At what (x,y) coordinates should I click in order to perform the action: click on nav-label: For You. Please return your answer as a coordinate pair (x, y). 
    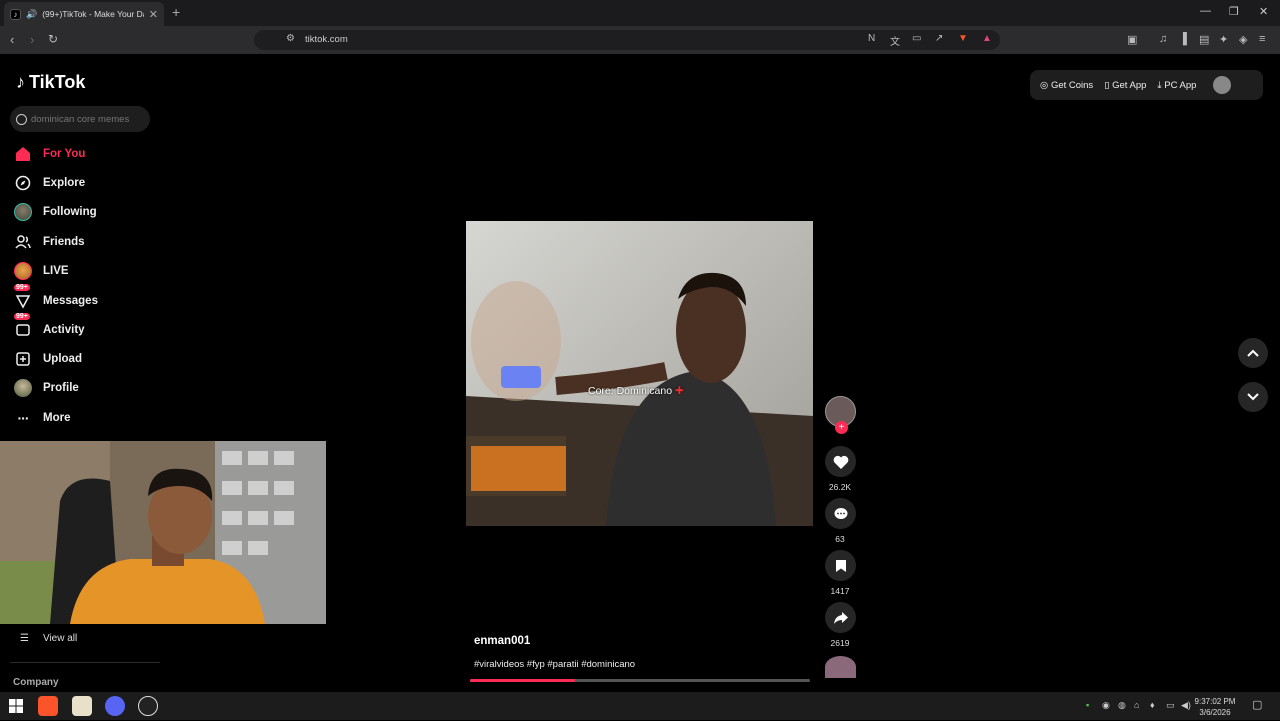
    Looking at the image, I should click on (64, 154).